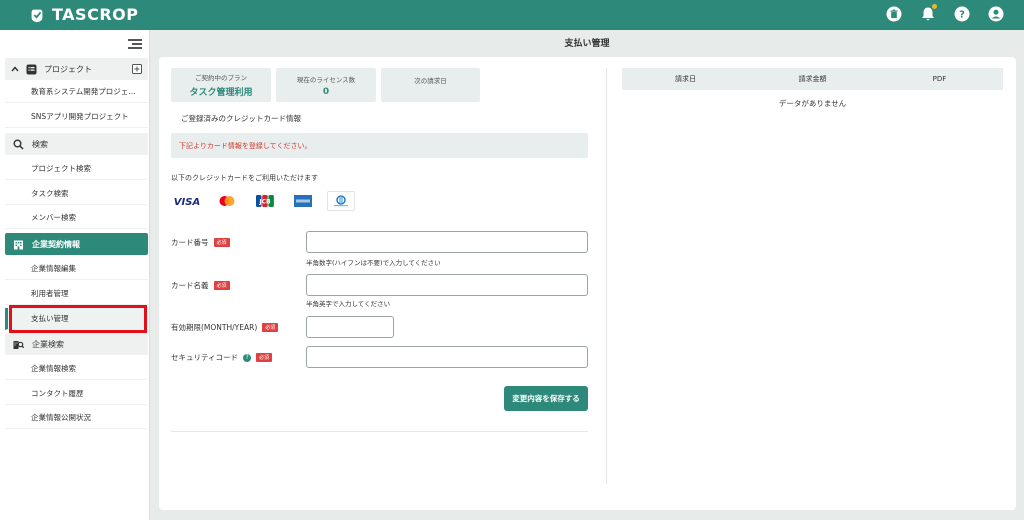  I want to click on current-plan-label: ご契約中のプラン, so click(221, 78).